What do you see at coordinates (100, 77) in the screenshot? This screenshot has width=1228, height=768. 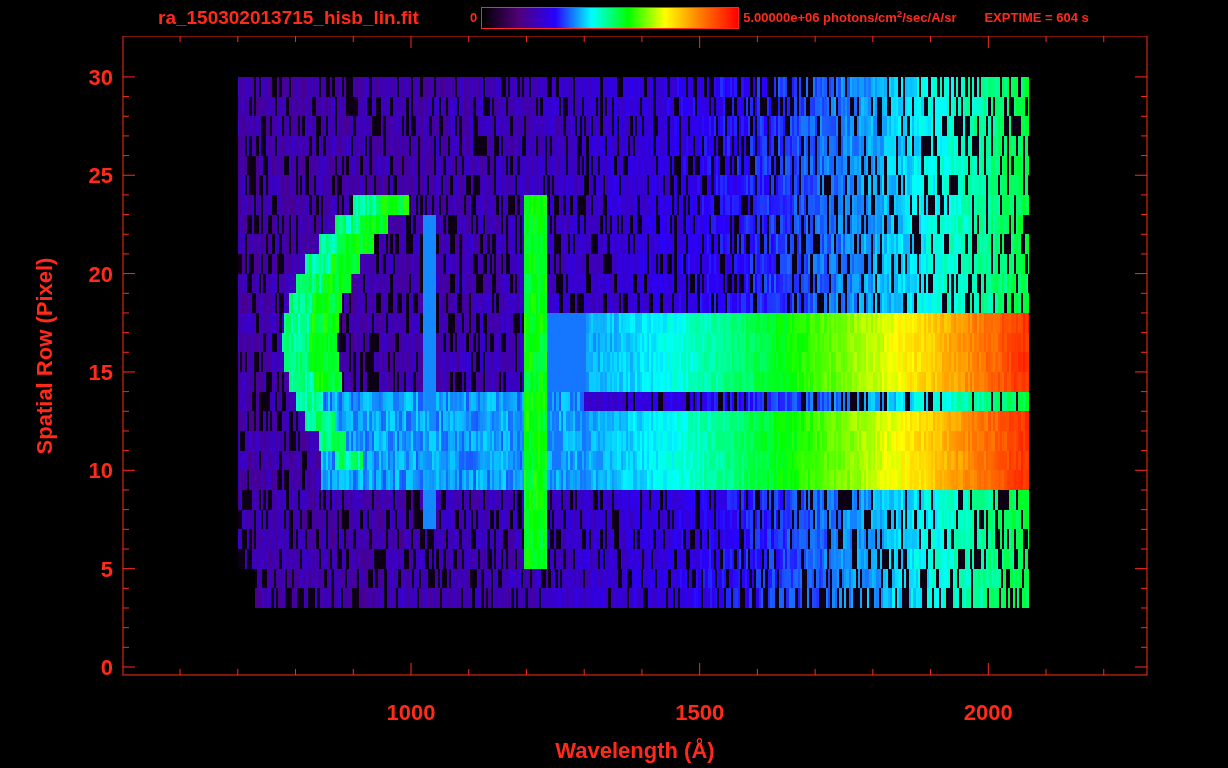 I see `y-tick-label: 30` at bounding box center [100, 77].